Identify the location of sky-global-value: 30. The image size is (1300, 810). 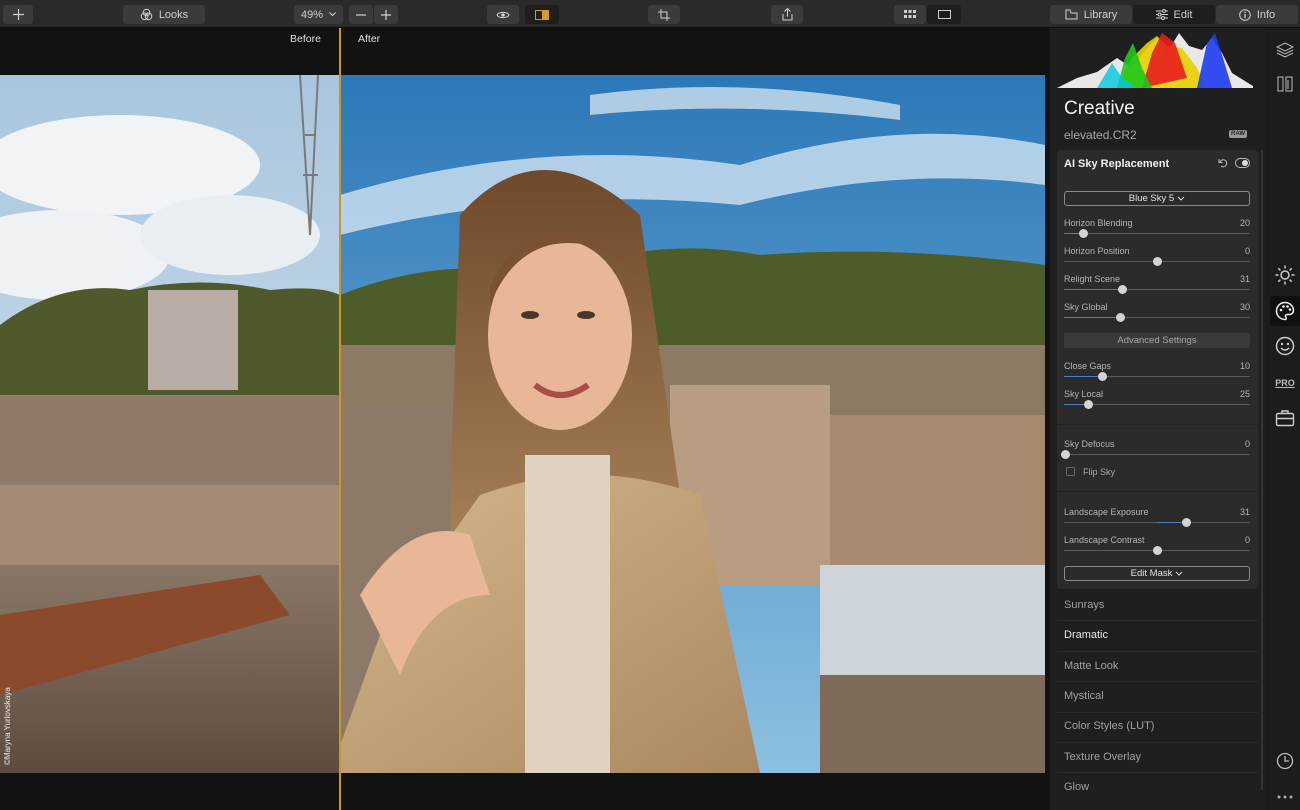
(1244, 307).